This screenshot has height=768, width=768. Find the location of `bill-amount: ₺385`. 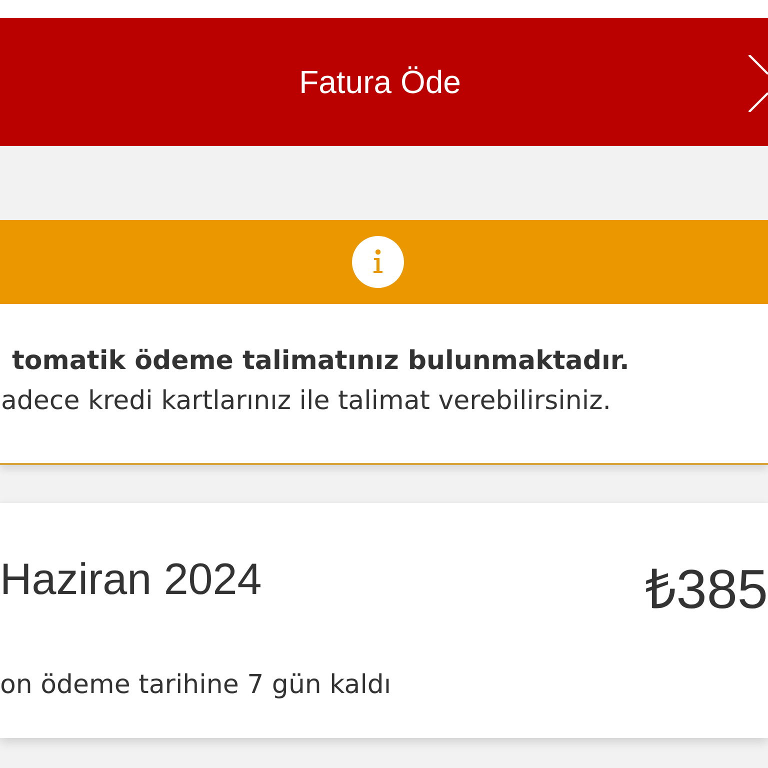

bill-amount: ₺385 is located at coordinates (706, 589).